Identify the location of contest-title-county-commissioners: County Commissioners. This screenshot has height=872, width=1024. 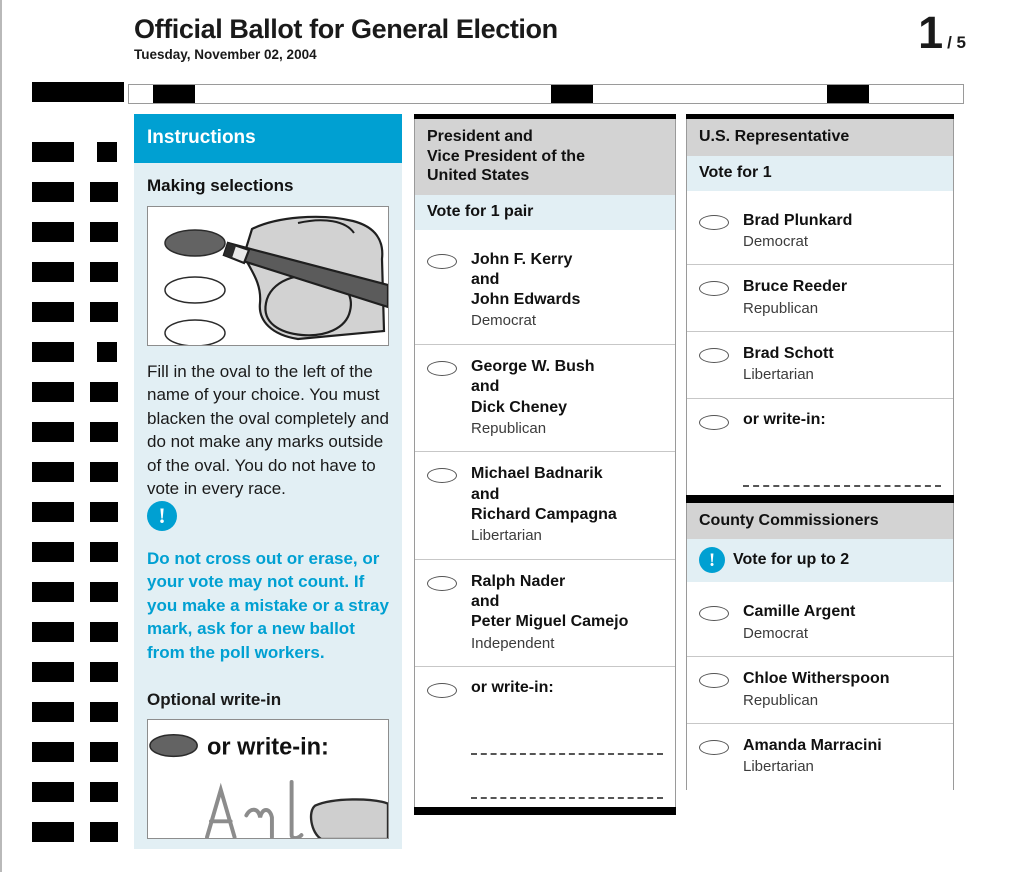
(820, 521).